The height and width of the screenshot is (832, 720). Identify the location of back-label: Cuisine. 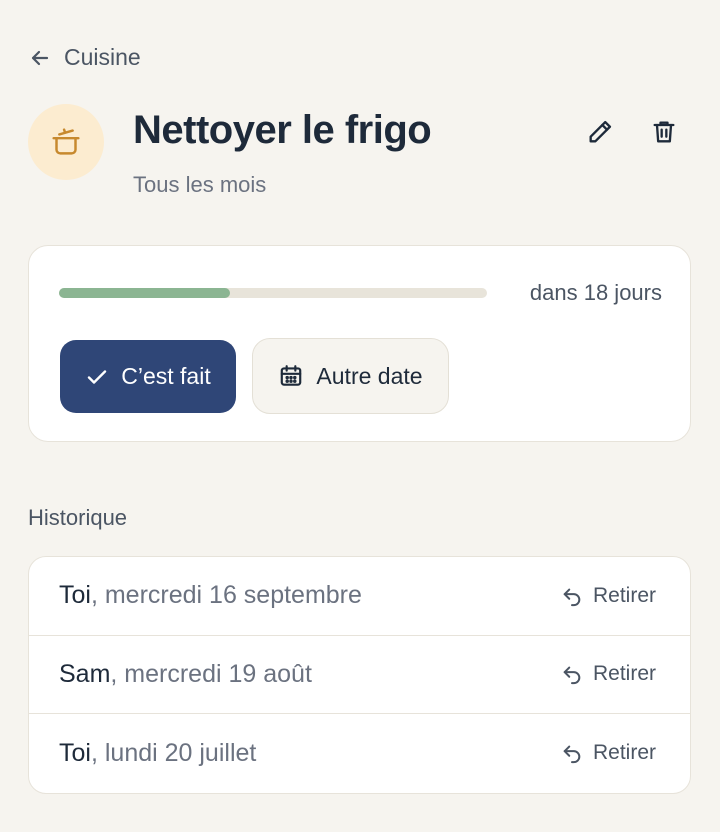
(102, 57).